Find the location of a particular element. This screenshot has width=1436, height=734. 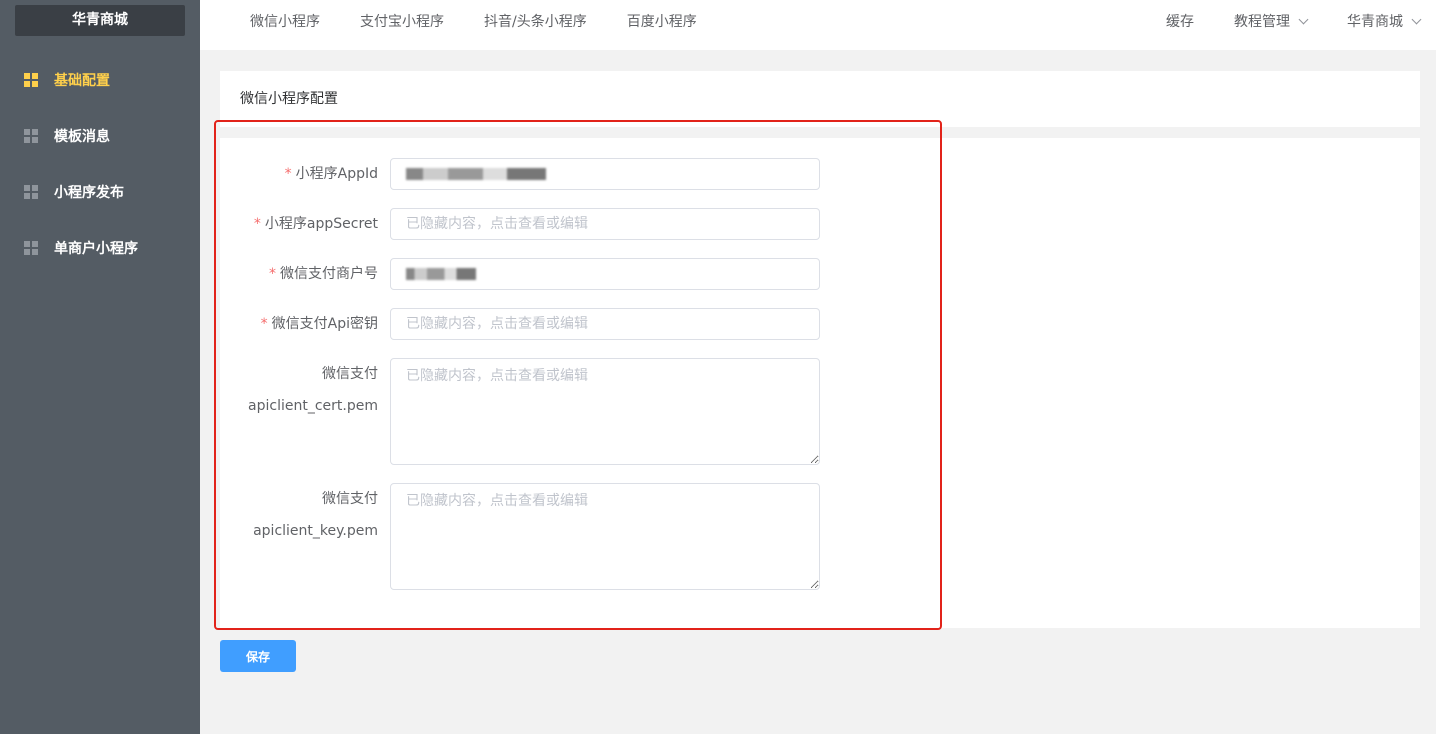

form-row-secret: * 小程序appSecret is located at coordinates (520, 224).